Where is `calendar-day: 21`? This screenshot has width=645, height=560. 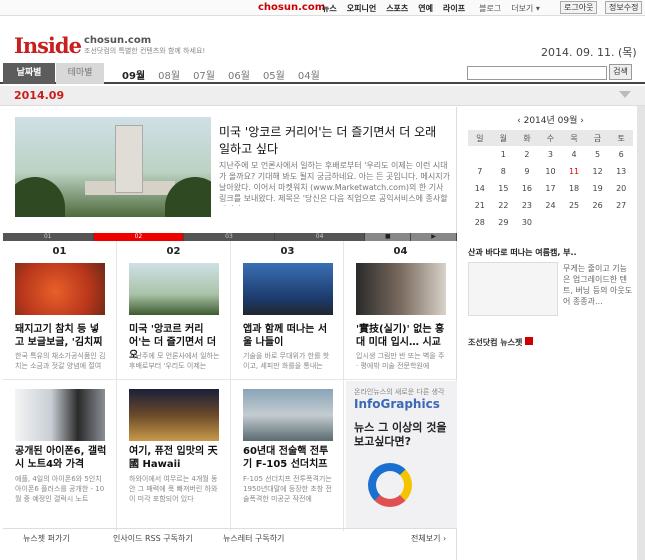 calendar-day: 21 is located at coordinates (480, 205).